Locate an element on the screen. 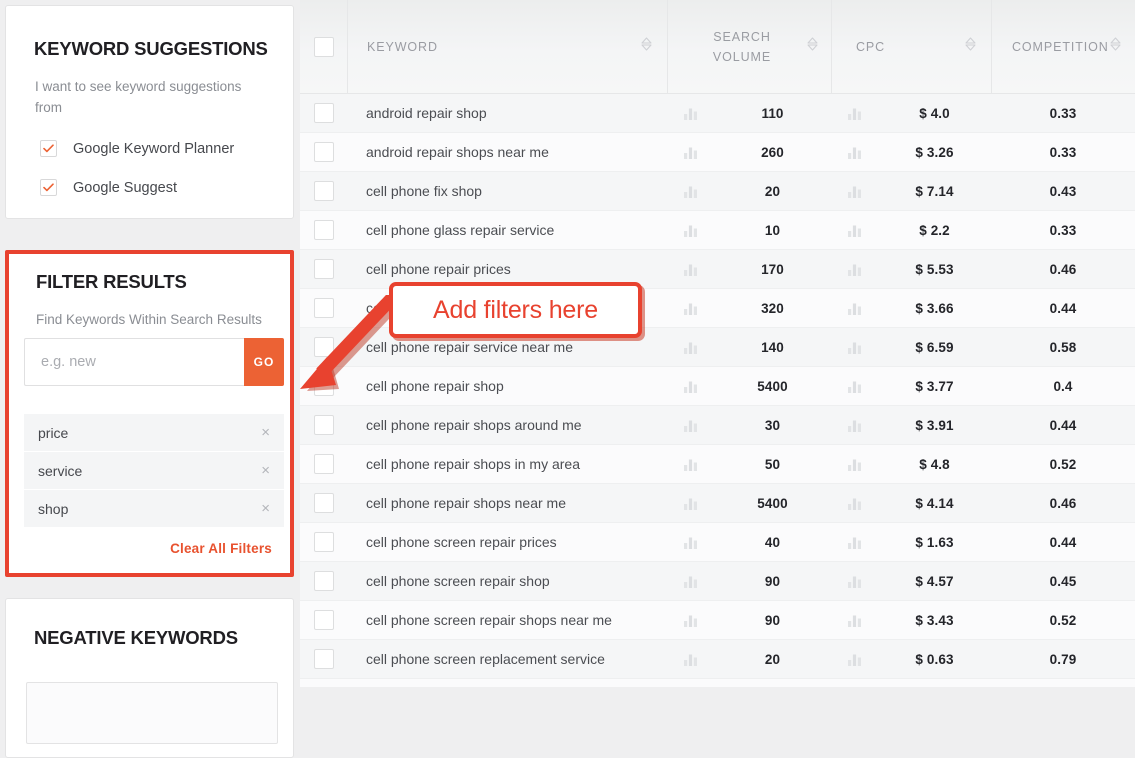 The image size is (1135, 758). table-row: cell phone repair shop 5400 $ 3.77 0.4 is located at coordinates (717, 386).